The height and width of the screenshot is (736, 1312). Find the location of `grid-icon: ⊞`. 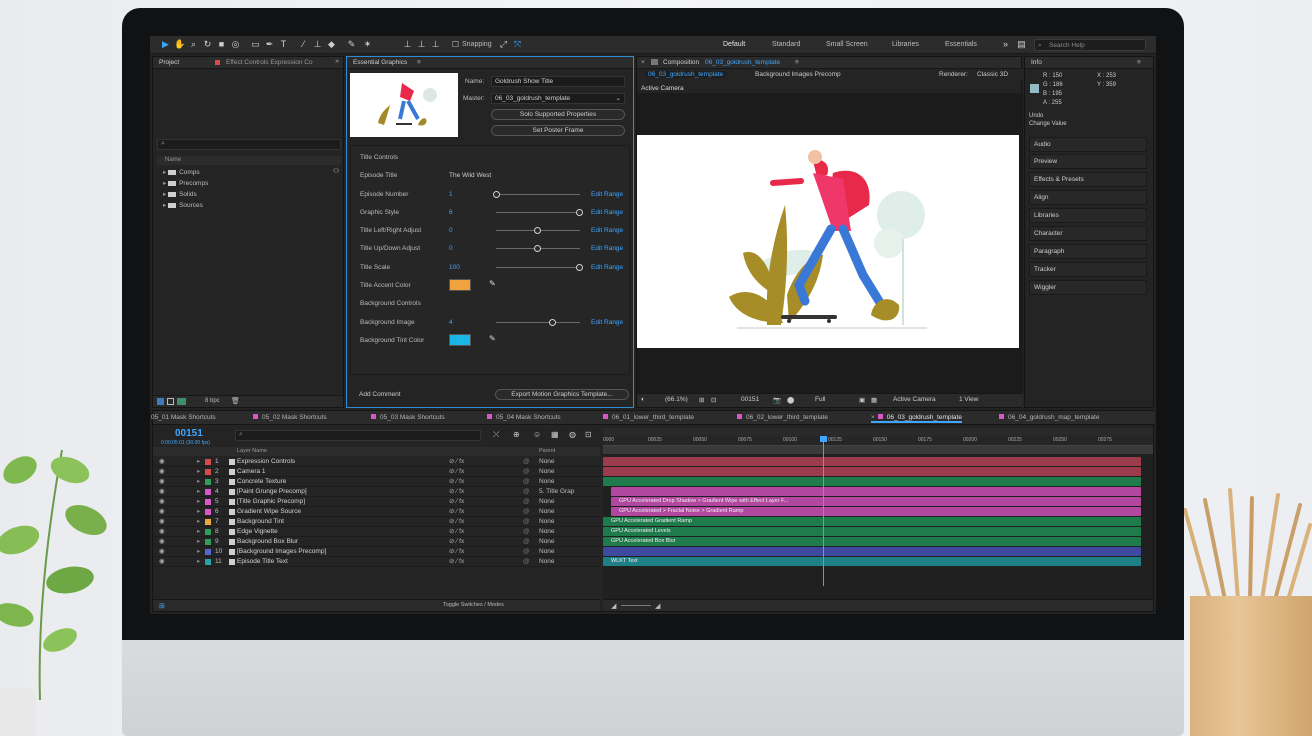

grid-icon: ⊞ is located at coordinates (701, 400).